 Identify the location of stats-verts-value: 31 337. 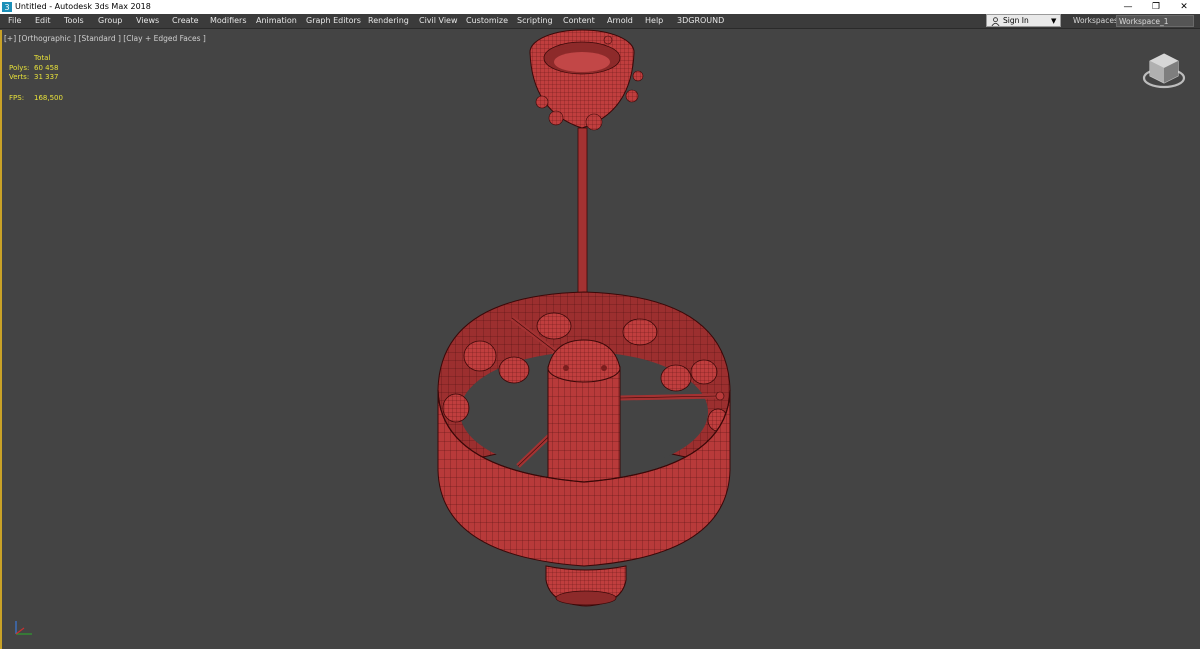
(46, 77).